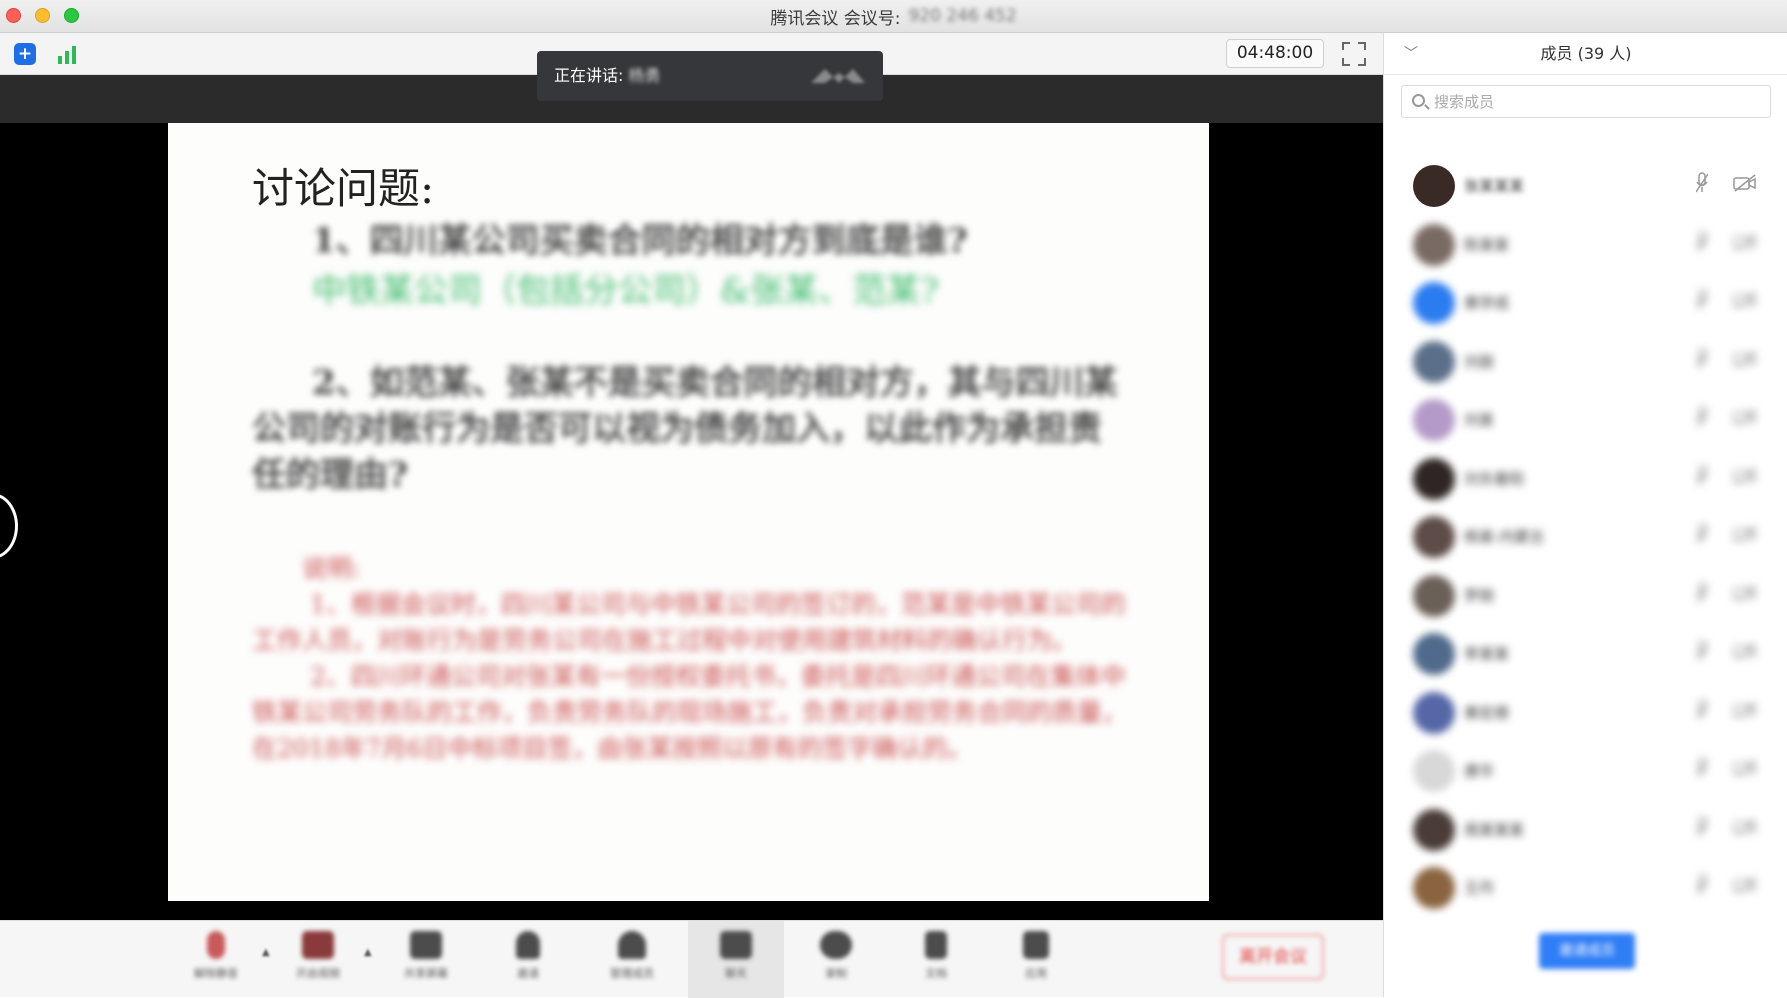  I want to click on members-icon, so click(632, 945).